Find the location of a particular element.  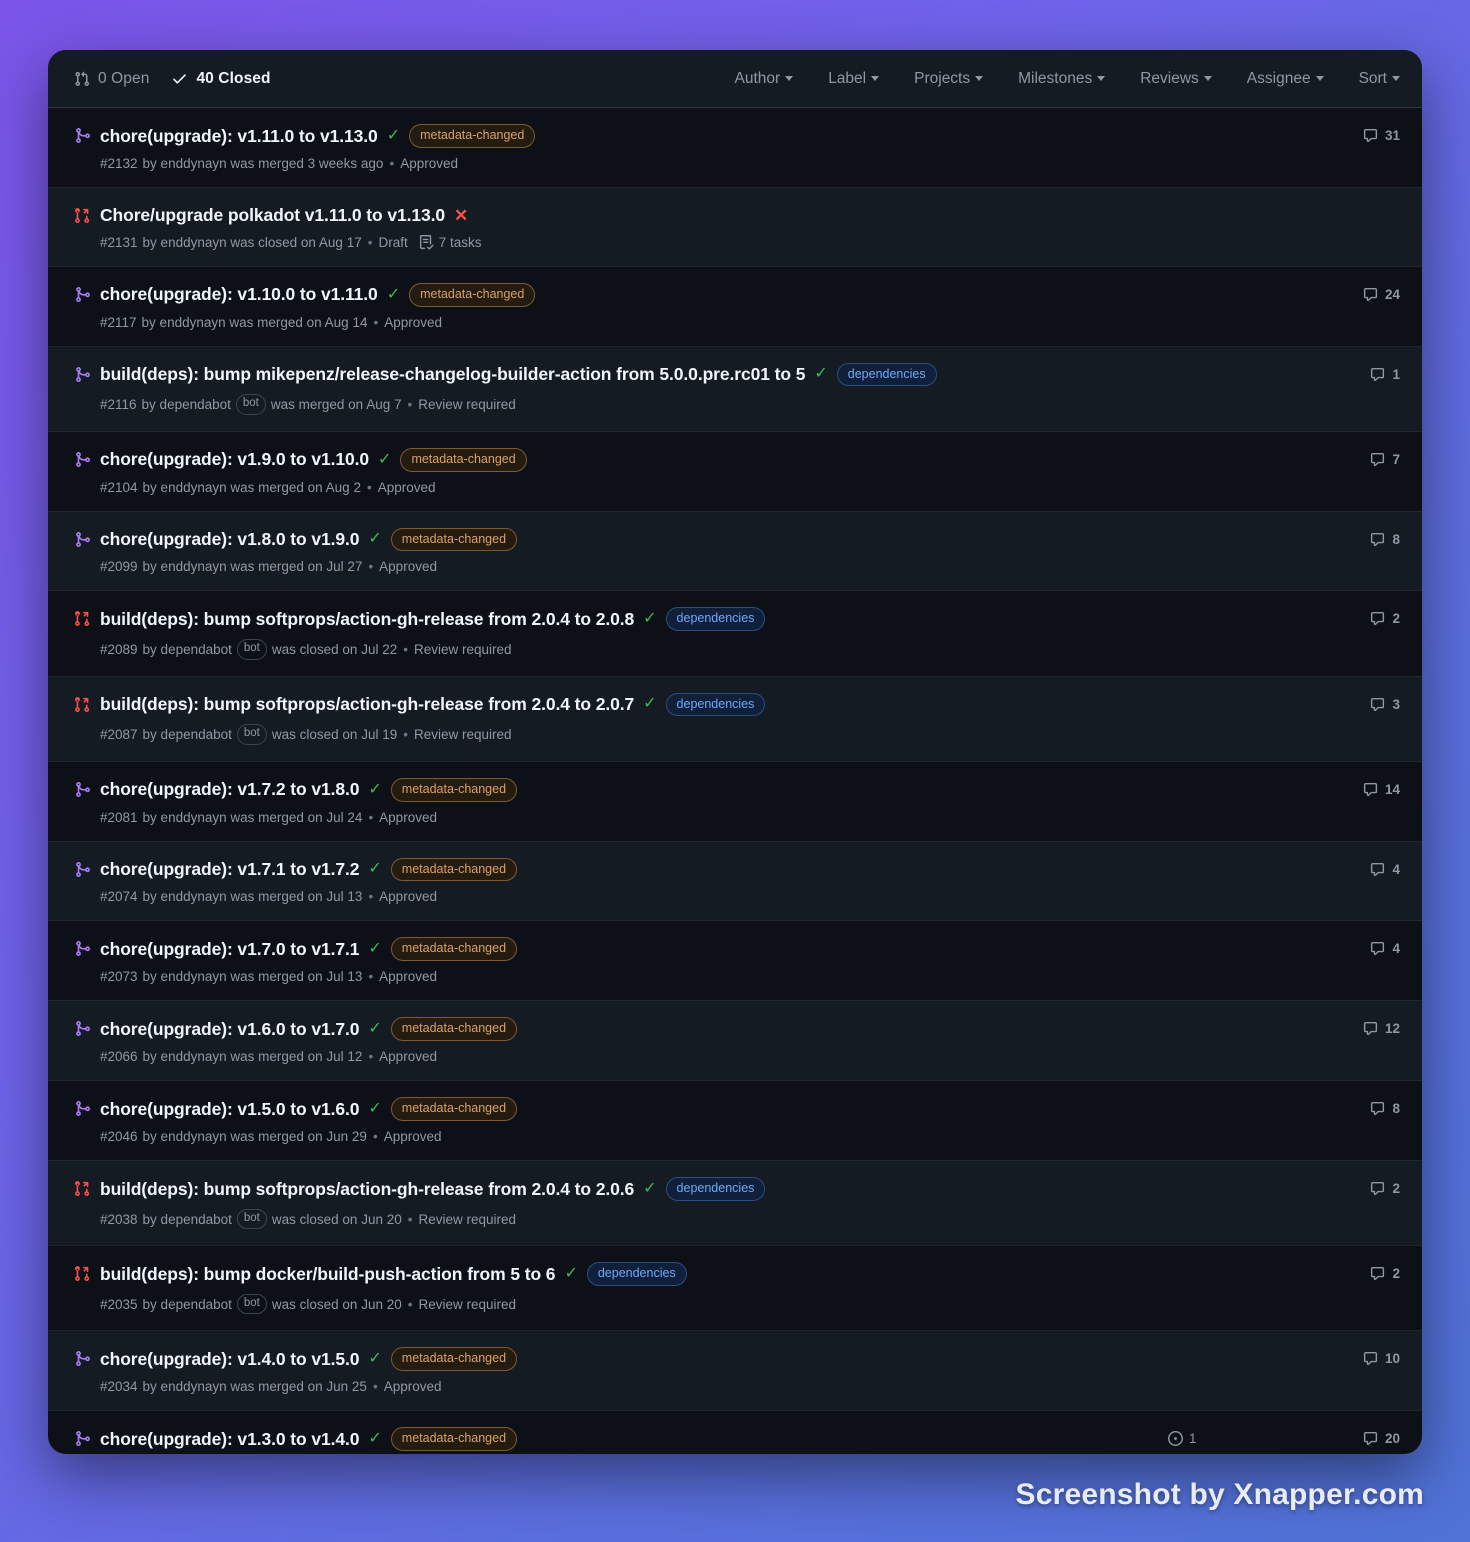

filter-projects: Projects is located at coordinates (949, 79).